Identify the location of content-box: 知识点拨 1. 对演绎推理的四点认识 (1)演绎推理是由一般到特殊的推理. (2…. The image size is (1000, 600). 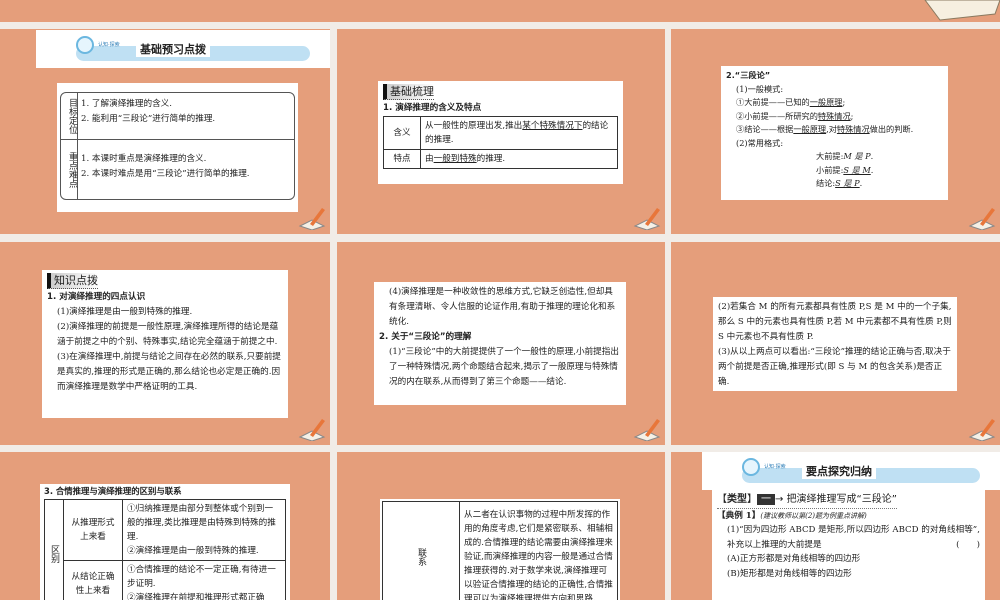
(165, 344).